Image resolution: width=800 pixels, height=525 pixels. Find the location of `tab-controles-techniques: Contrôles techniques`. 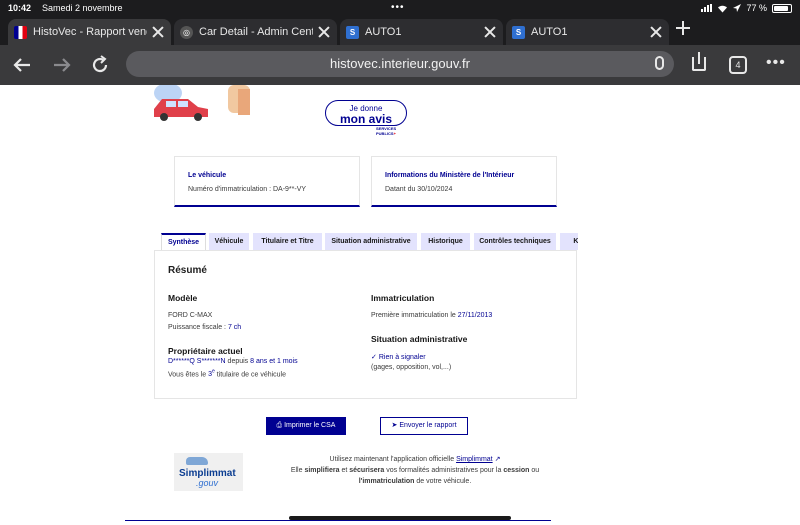

tab-controles-techniques: Contrôles techniques is located at coordinates (515, 241).